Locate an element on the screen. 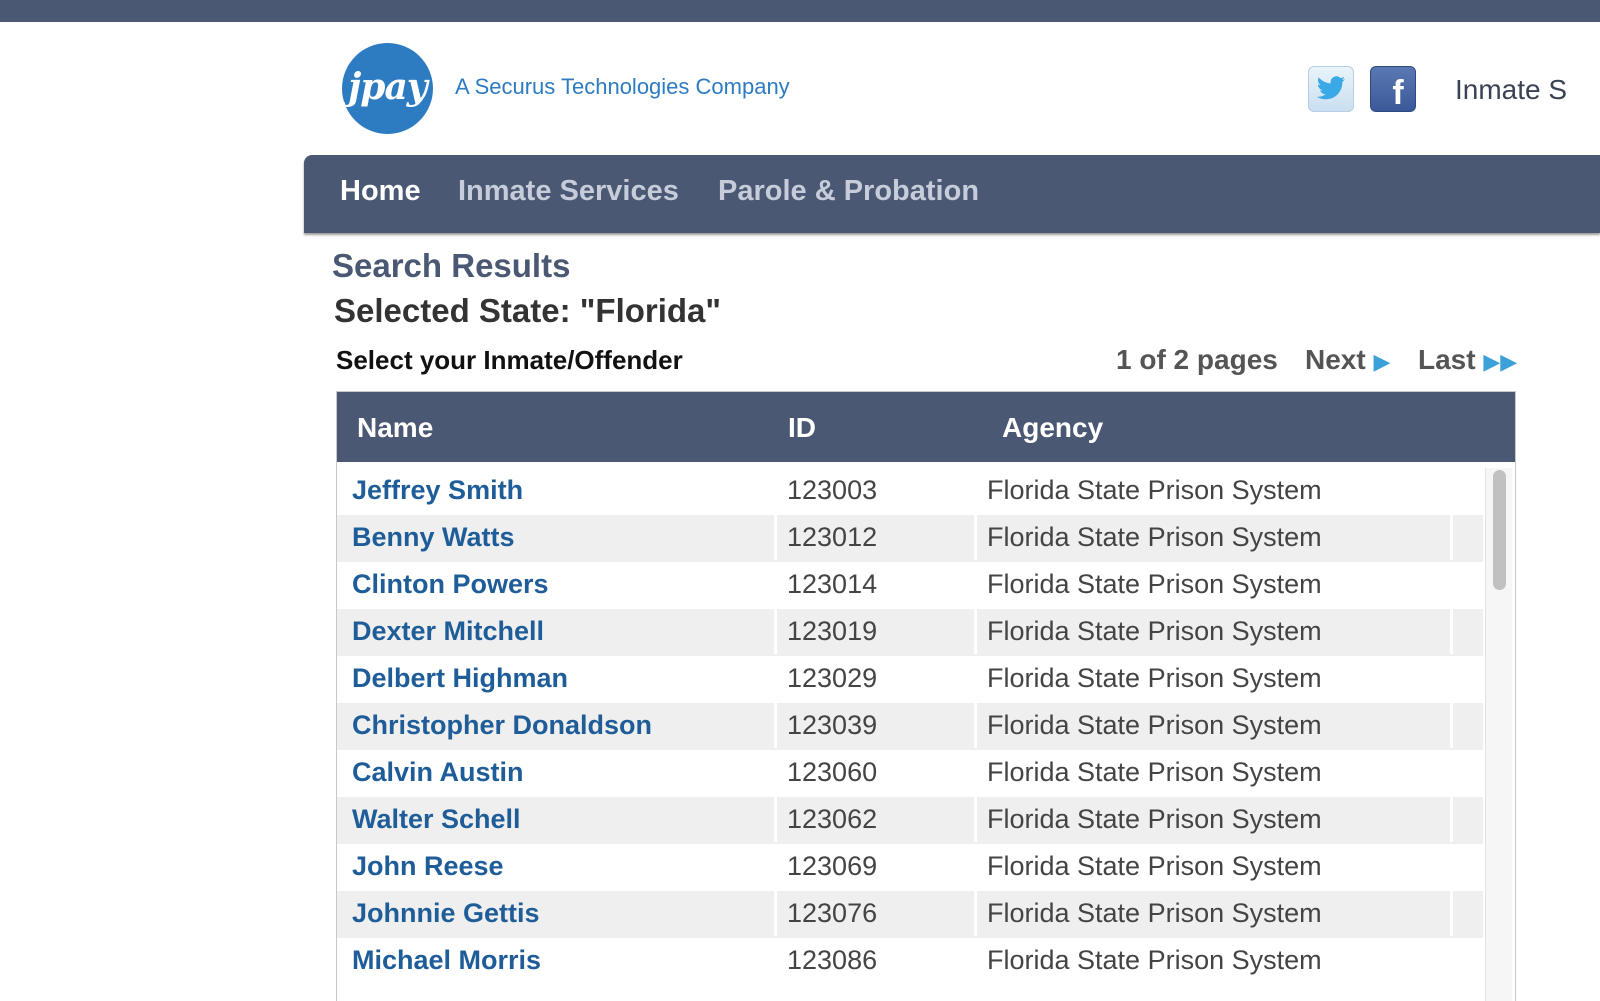 This screenshot has height=1001, width=1600. company-tagline: A Securus Technologies Company is located at coordinates (622, 86).